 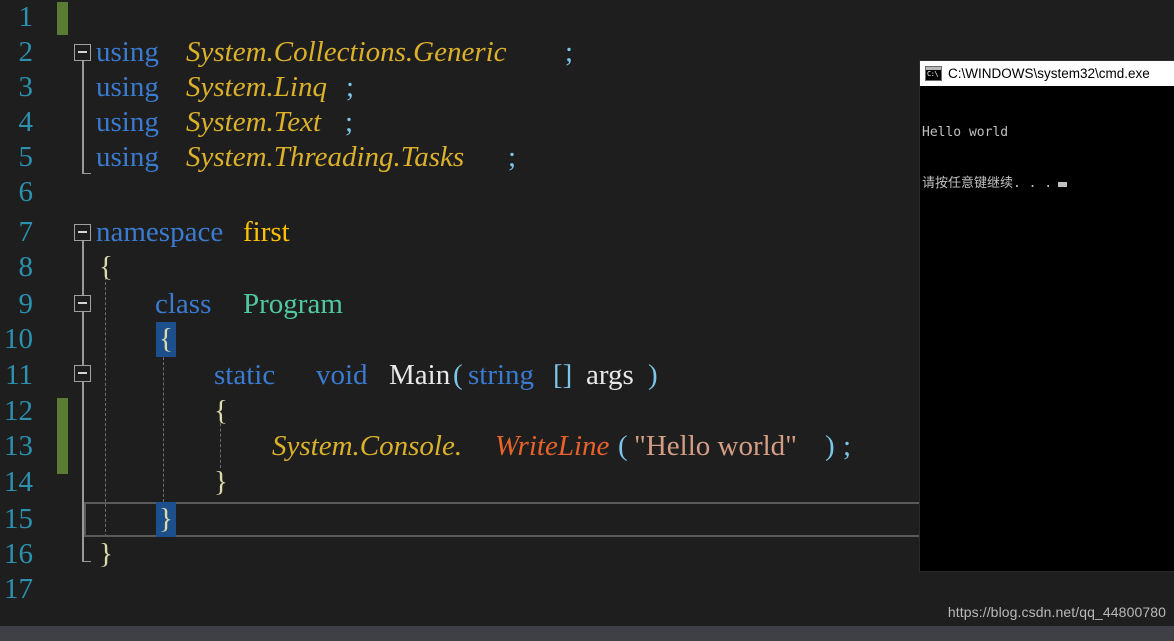 What do you see at coordinates (26, 267) in the screenshot?
I see `line-number: 8` at bounding box center [26, 267].